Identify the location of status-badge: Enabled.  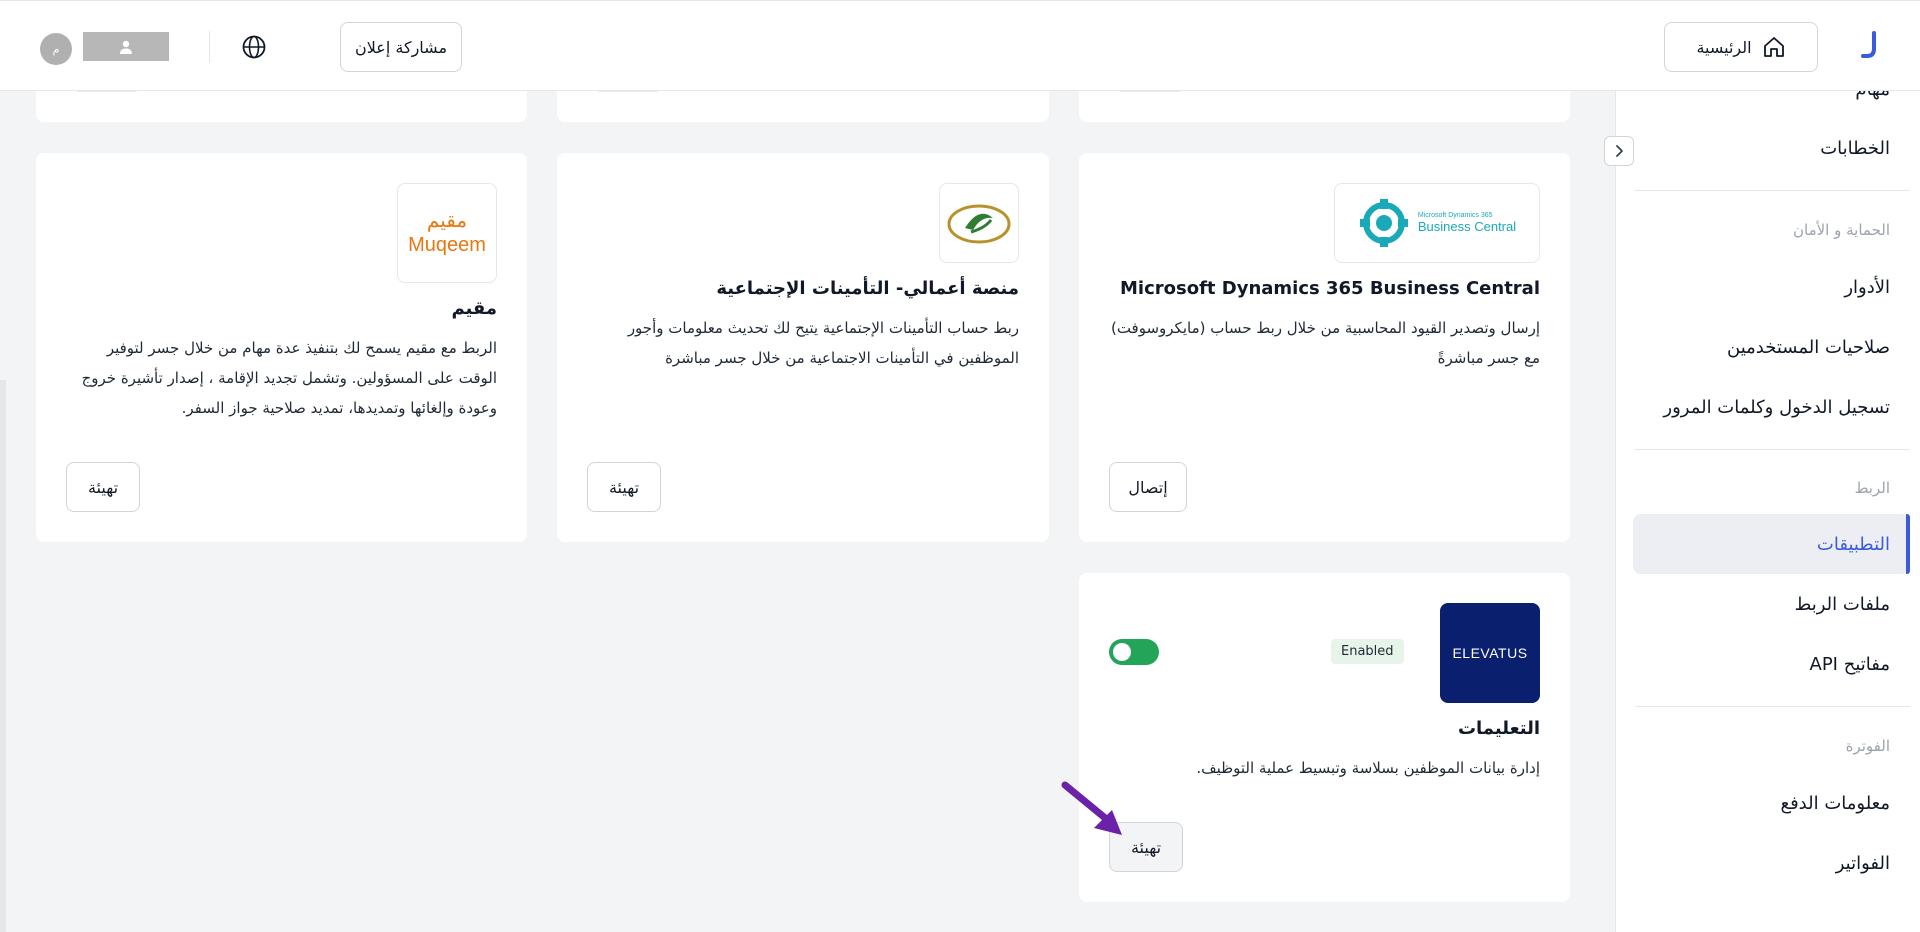
(1367, 651).